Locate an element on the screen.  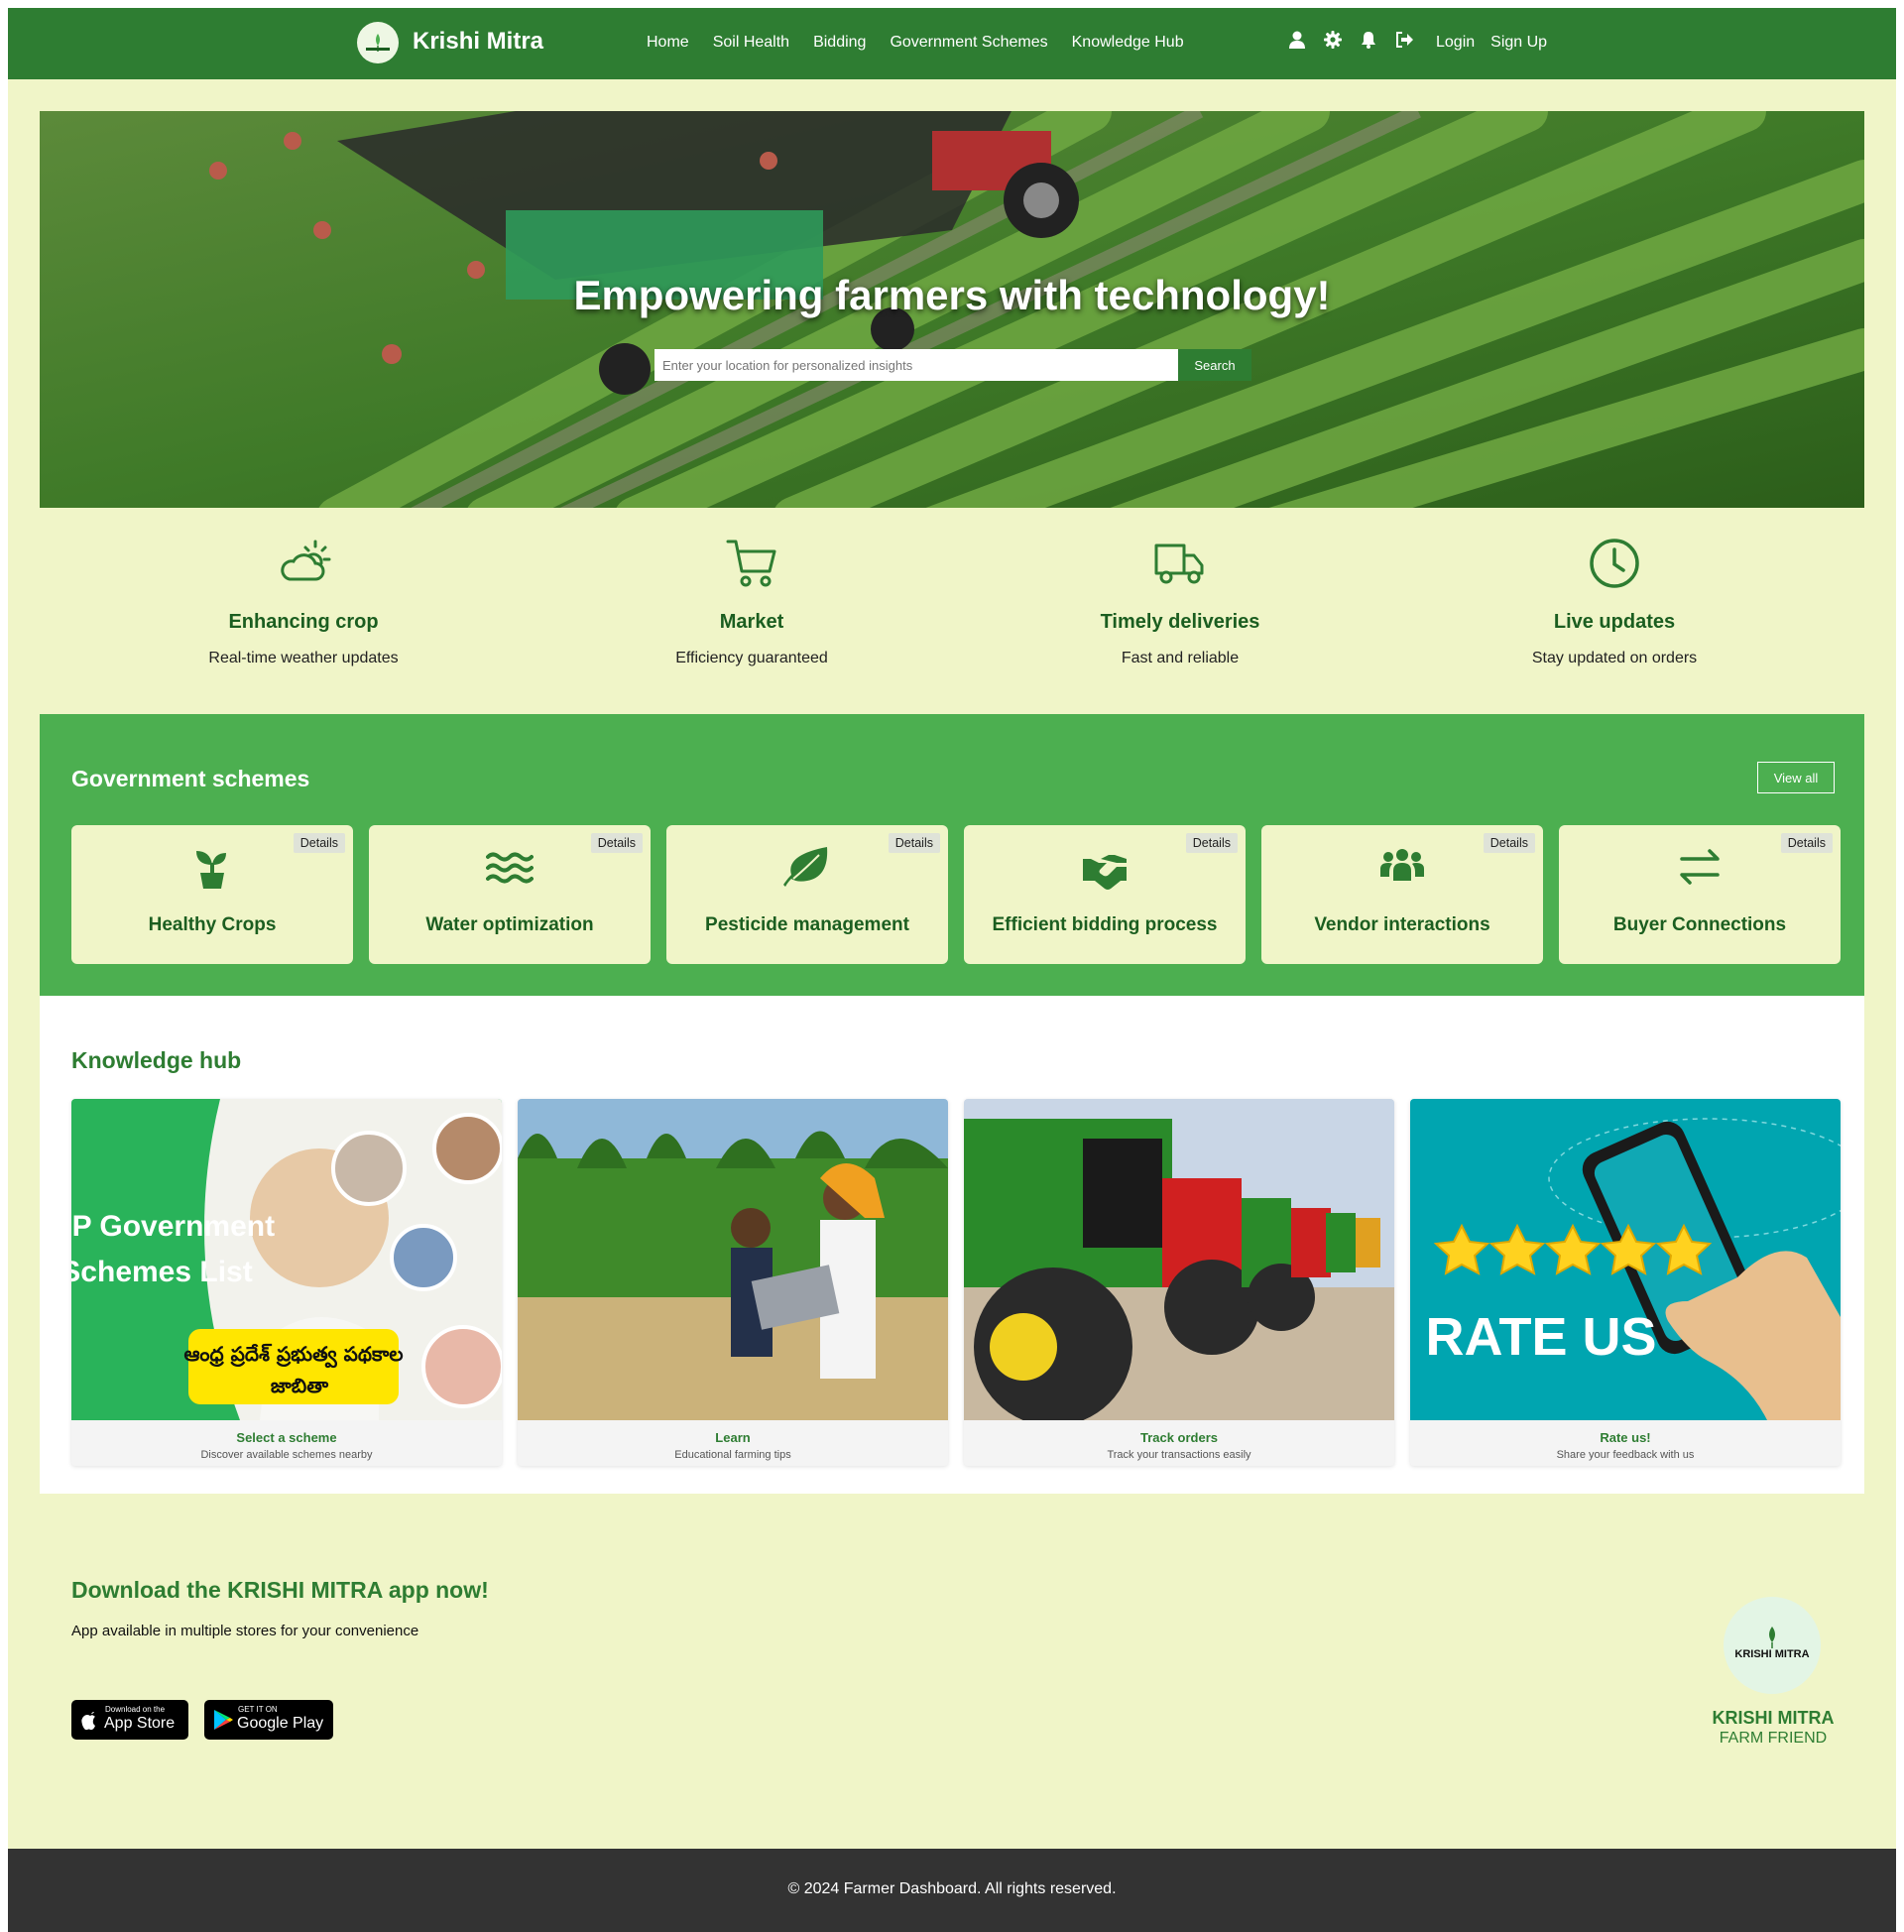
card-subtitle: Discover available schemes nearby is located at coordinates (286, 1455).